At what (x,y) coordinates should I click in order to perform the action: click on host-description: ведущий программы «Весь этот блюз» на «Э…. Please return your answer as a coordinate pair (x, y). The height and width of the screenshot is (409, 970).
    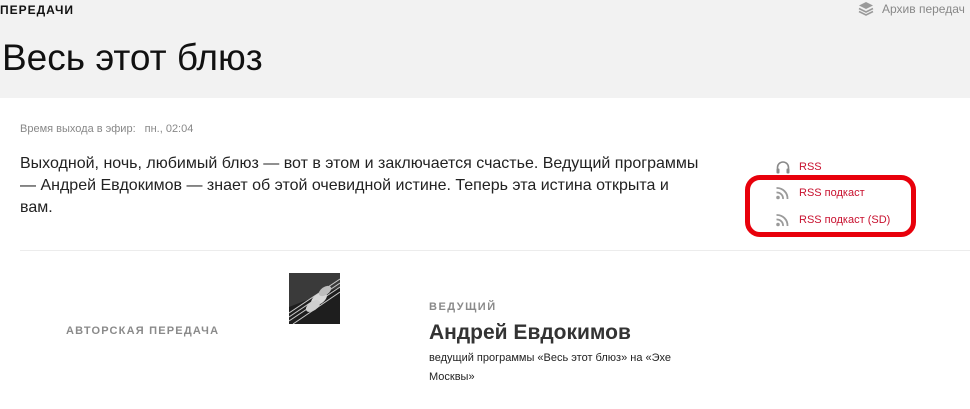
    Looking at the image, I should click on (550, 367).